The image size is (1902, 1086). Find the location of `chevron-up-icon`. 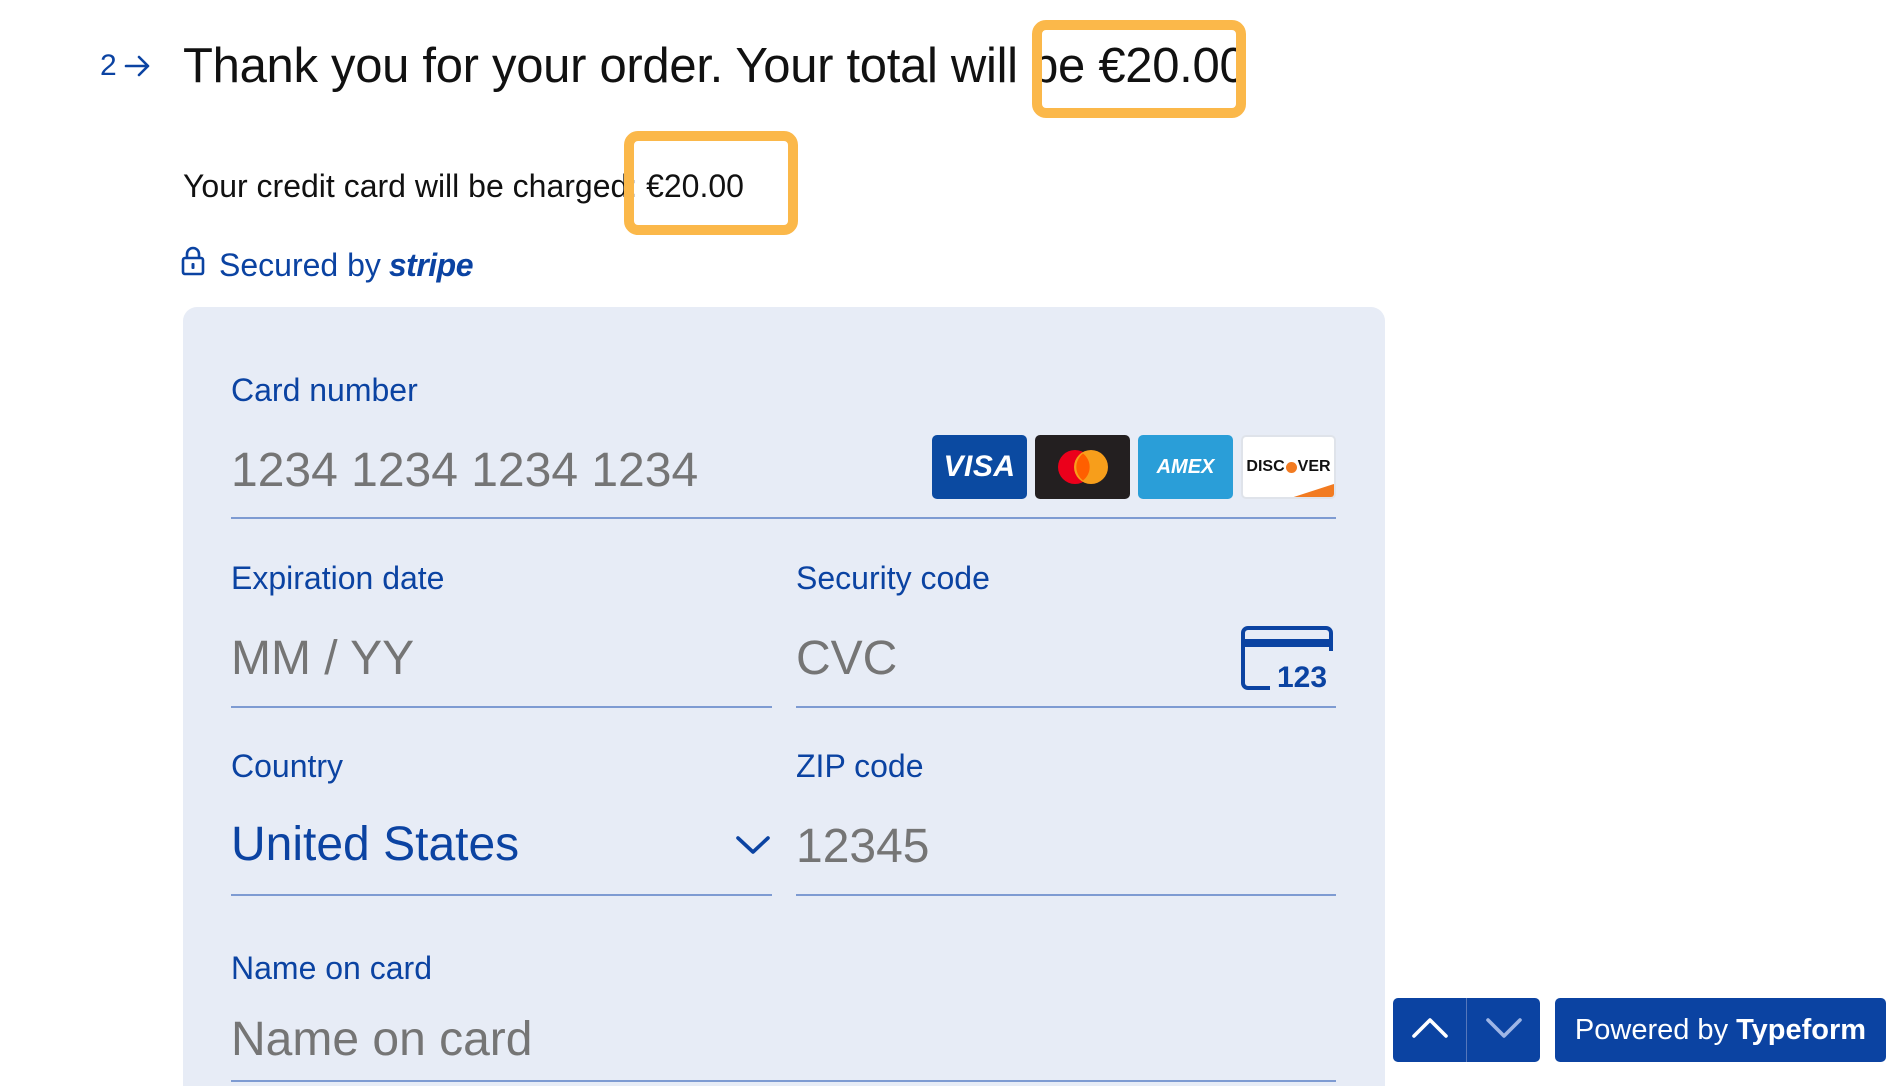

chevron-up-icon is located at coordinates (1430, 1030).